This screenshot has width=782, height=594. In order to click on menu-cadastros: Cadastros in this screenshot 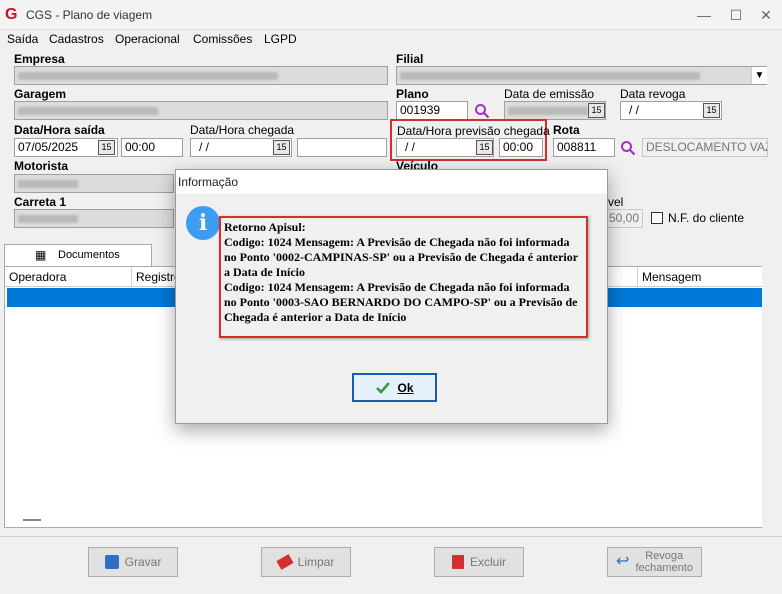, I will do `click(76, 39)`.